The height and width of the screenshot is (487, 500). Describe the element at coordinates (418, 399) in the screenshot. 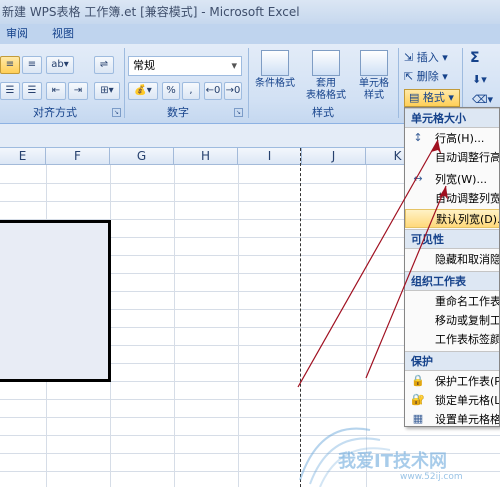

I see `lock-icon: 🔐` at that location.